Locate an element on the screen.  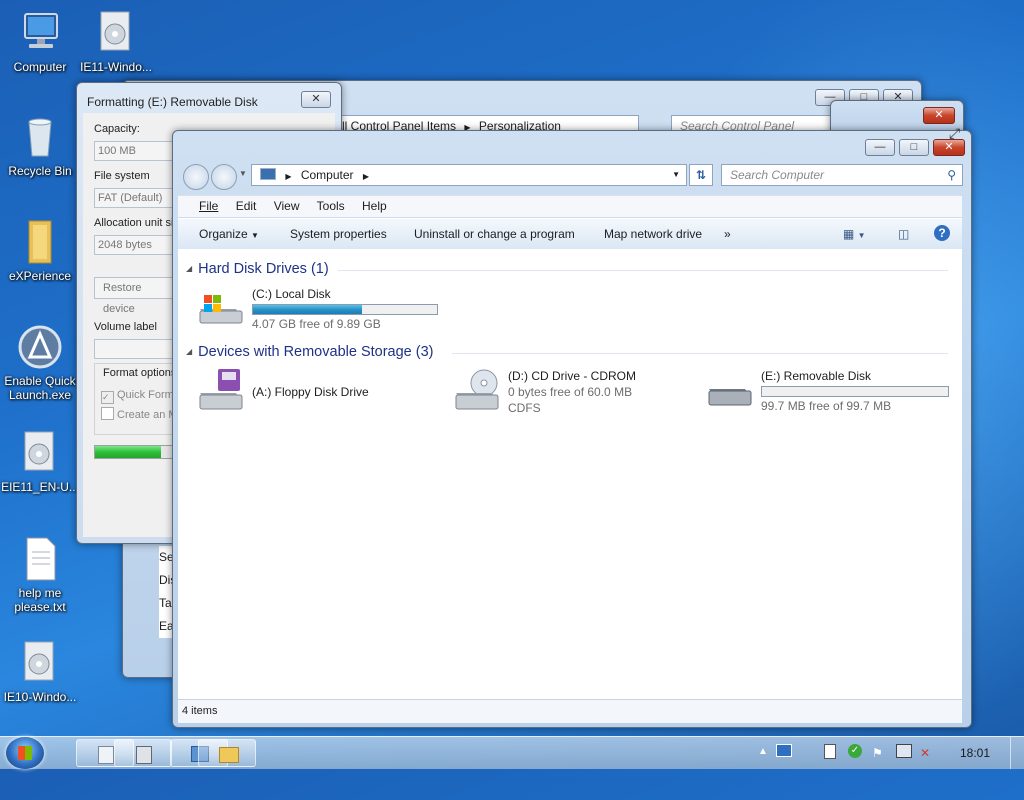
drive-c: (C:) Local Disk 4.07 GB free of 9.89 GB is located at coordinates (321, 309).